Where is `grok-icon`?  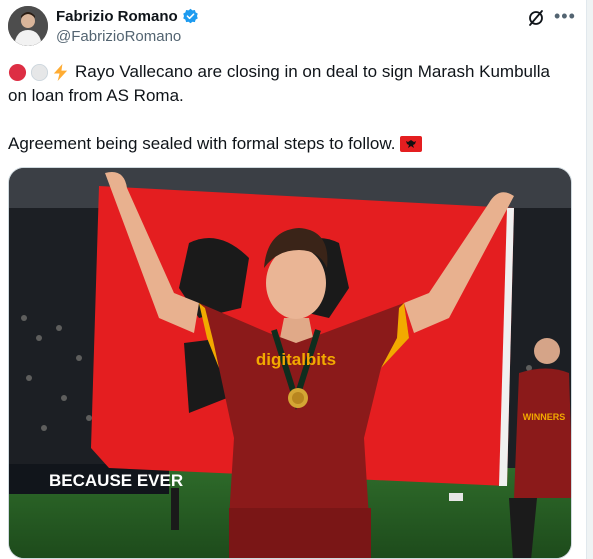
grok-icon is located at coordinates (536, 18).